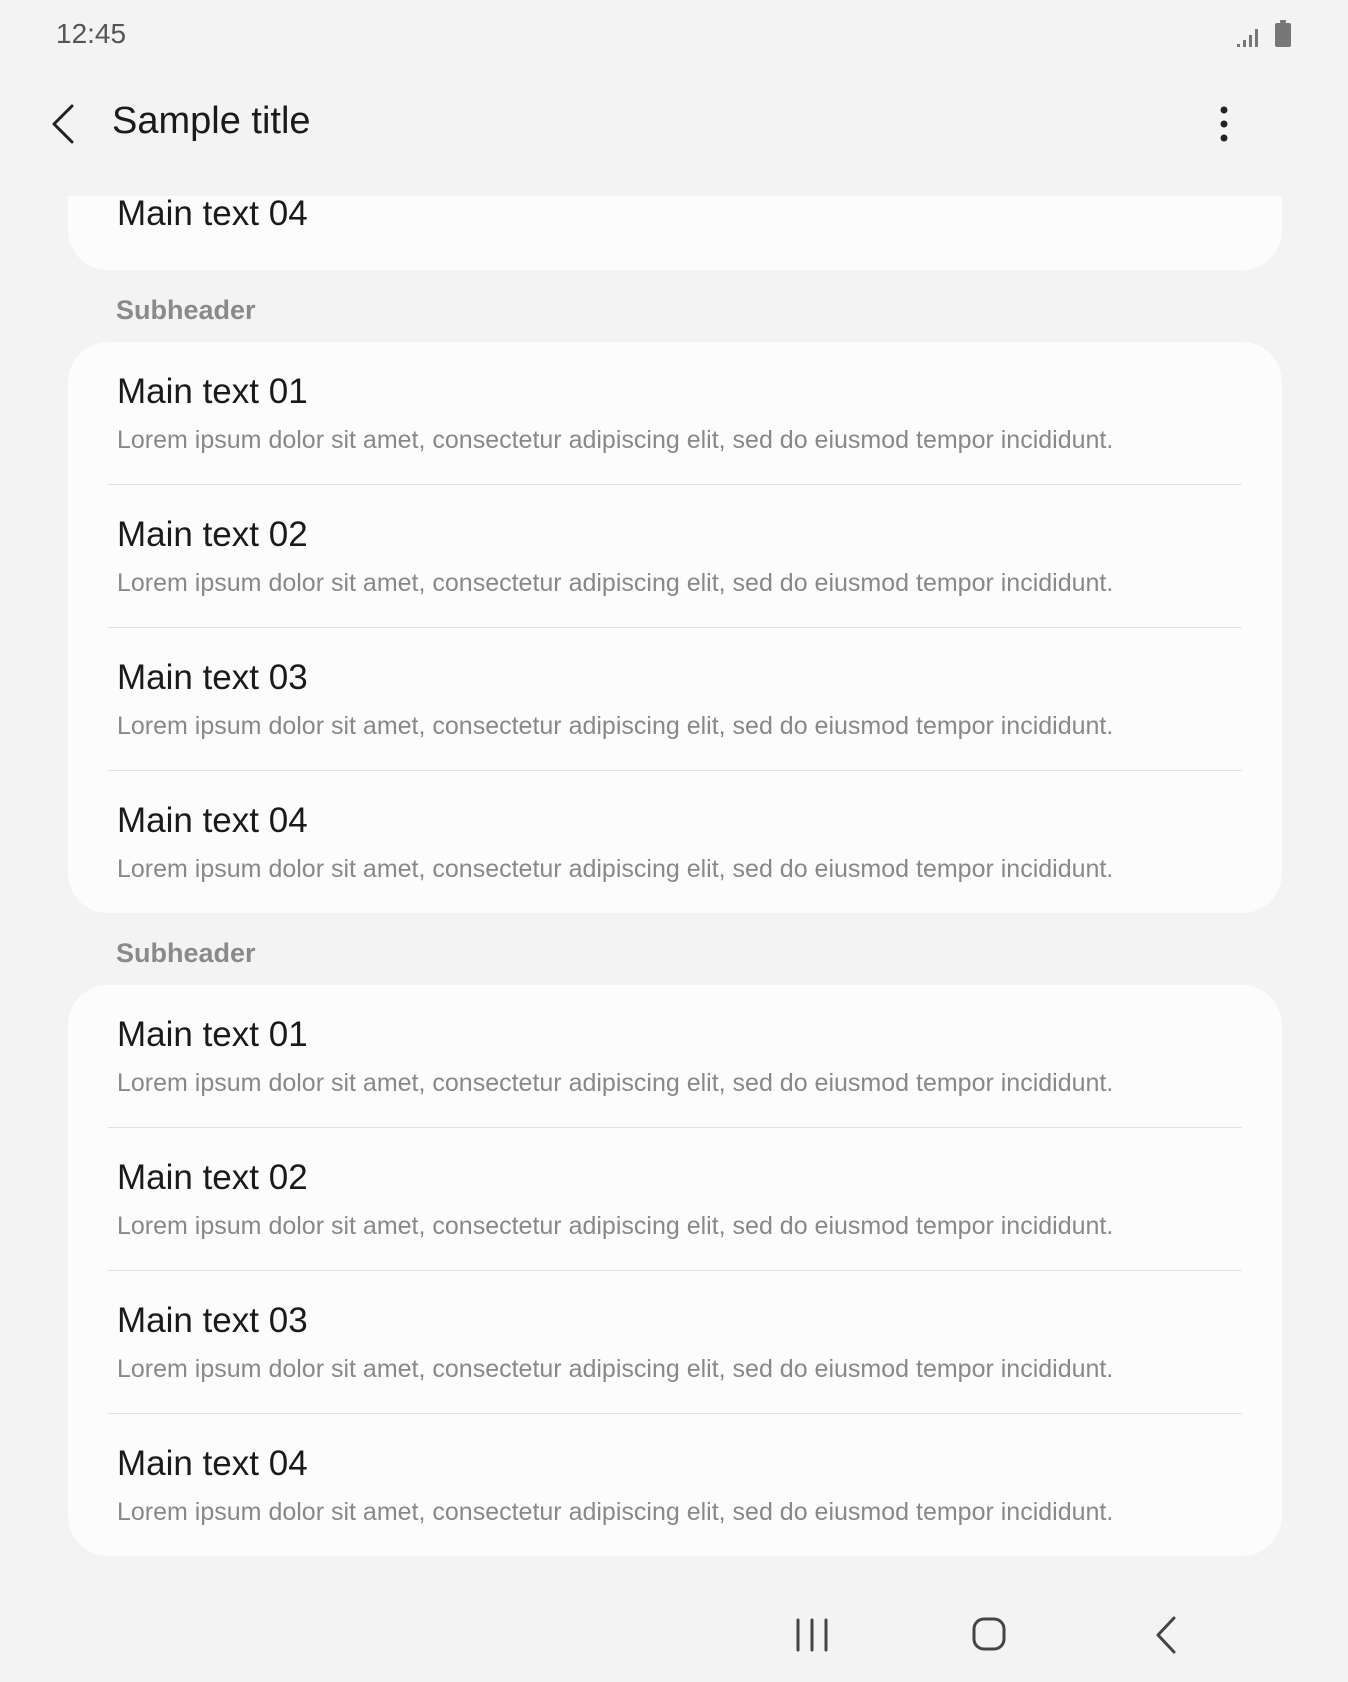  What do you see at coordinates (674, 1636) in the screenshot?
I see `navigation-bar` at bounding box center [674, 1636].